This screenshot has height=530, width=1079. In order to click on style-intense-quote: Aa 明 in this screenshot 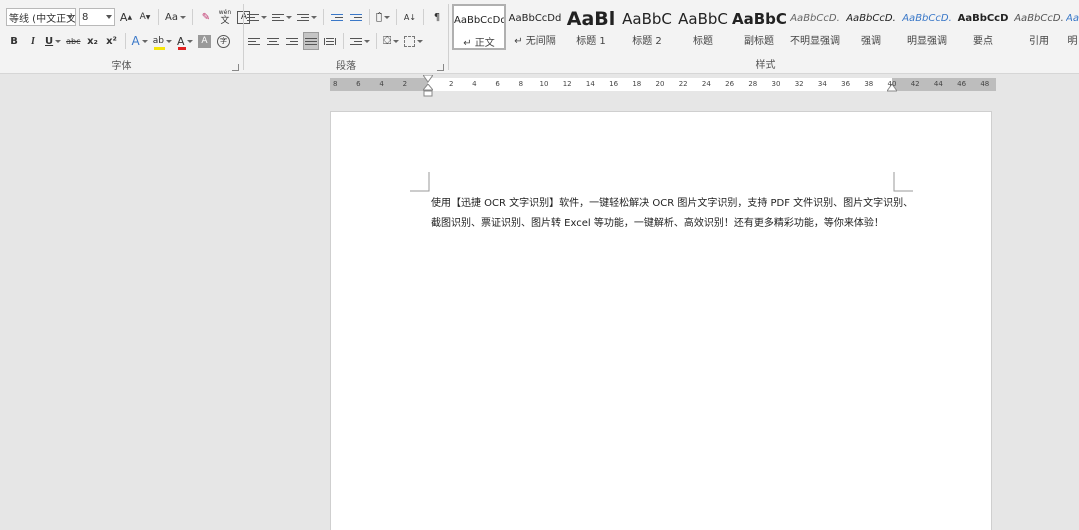, I will do `click(1072, 27)`.